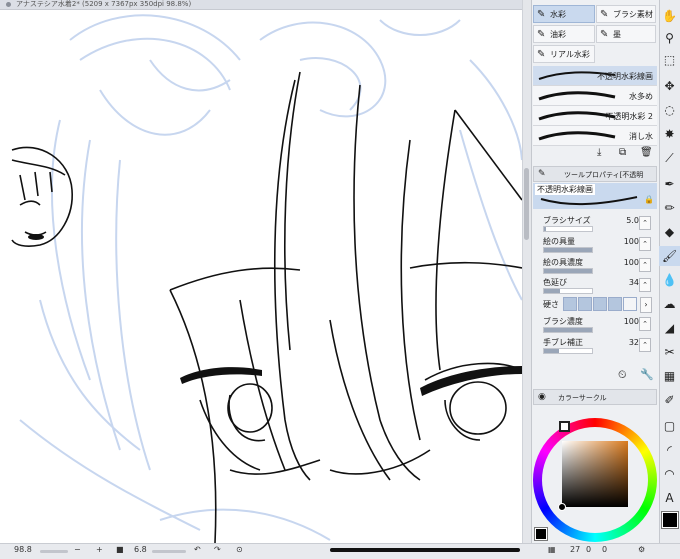 The height and width of the screenshot is (559, 680). I want to click on blend-icon: ☁, so click(669, 304).